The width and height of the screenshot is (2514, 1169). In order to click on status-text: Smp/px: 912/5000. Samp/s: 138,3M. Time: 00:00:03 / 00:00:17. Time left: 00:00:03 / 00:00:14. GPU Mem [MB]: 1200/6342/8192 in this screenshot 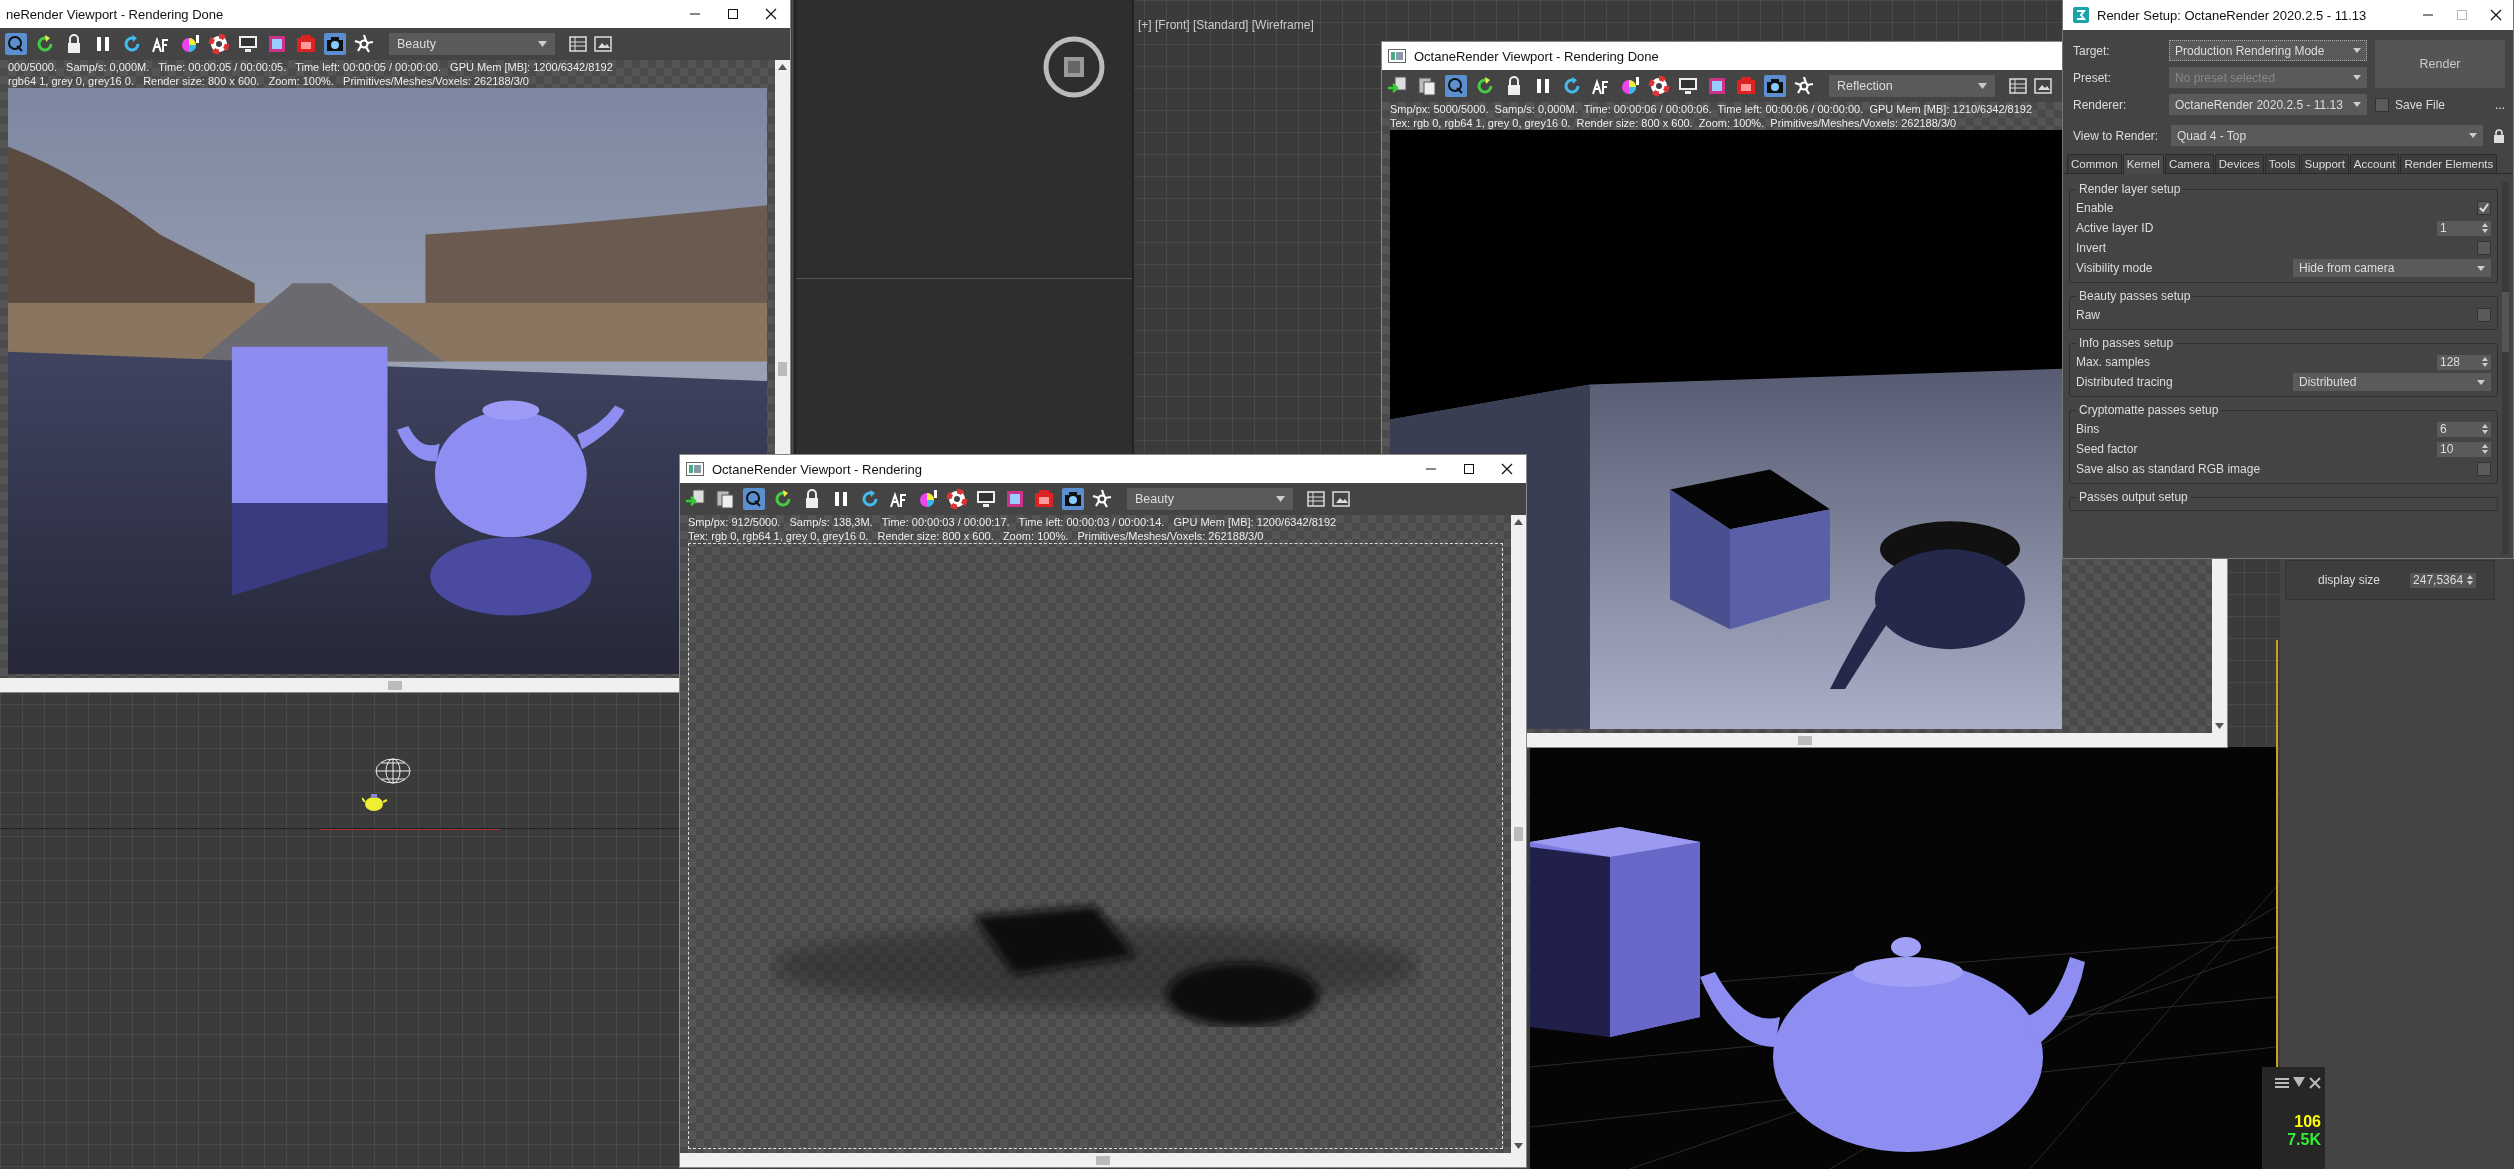, I will do `click(1012, 522)`.